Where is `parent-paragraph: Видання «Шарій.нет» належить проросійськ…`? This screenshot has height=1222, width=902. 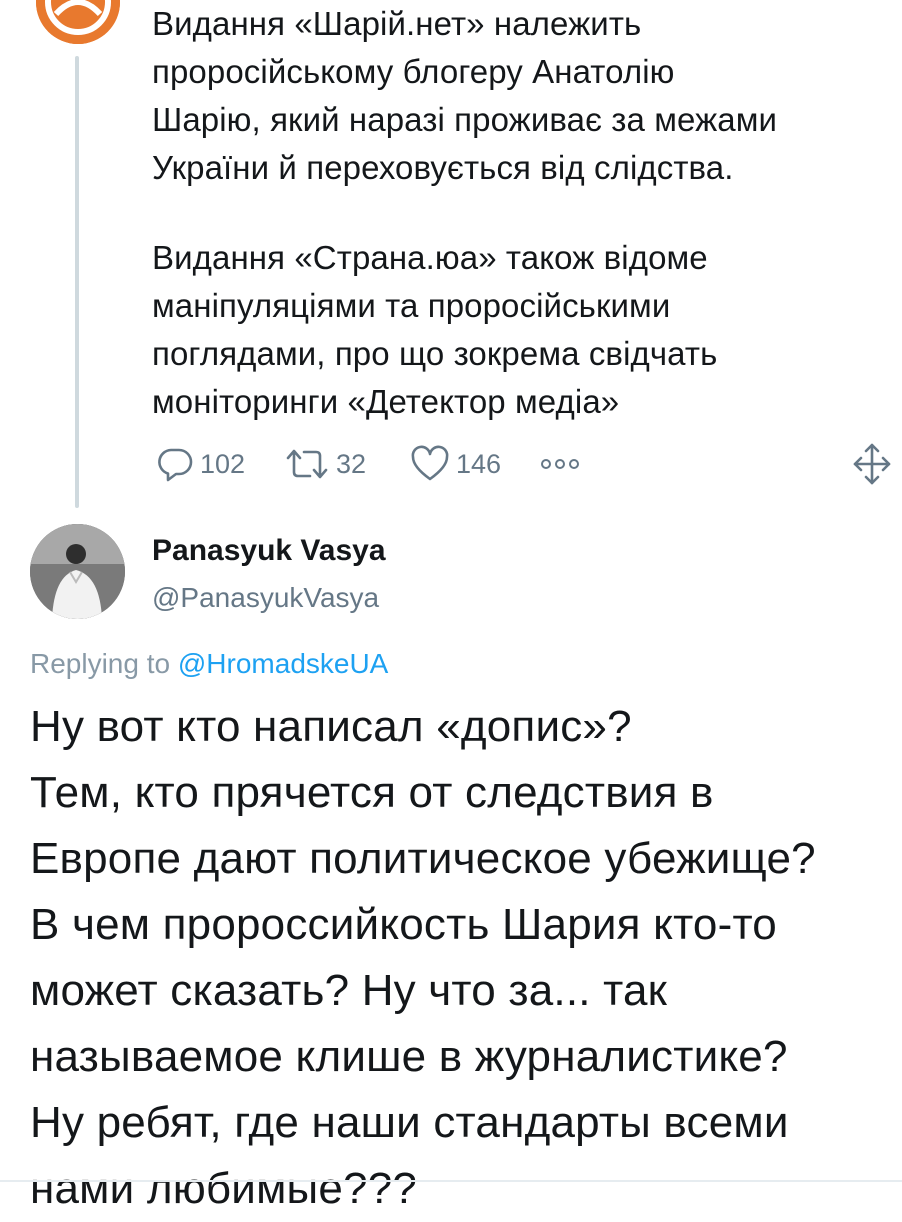
parent-paragraph: Видання «Шарій.нет» належить проросійськ… is located at coordinates (465, 95).